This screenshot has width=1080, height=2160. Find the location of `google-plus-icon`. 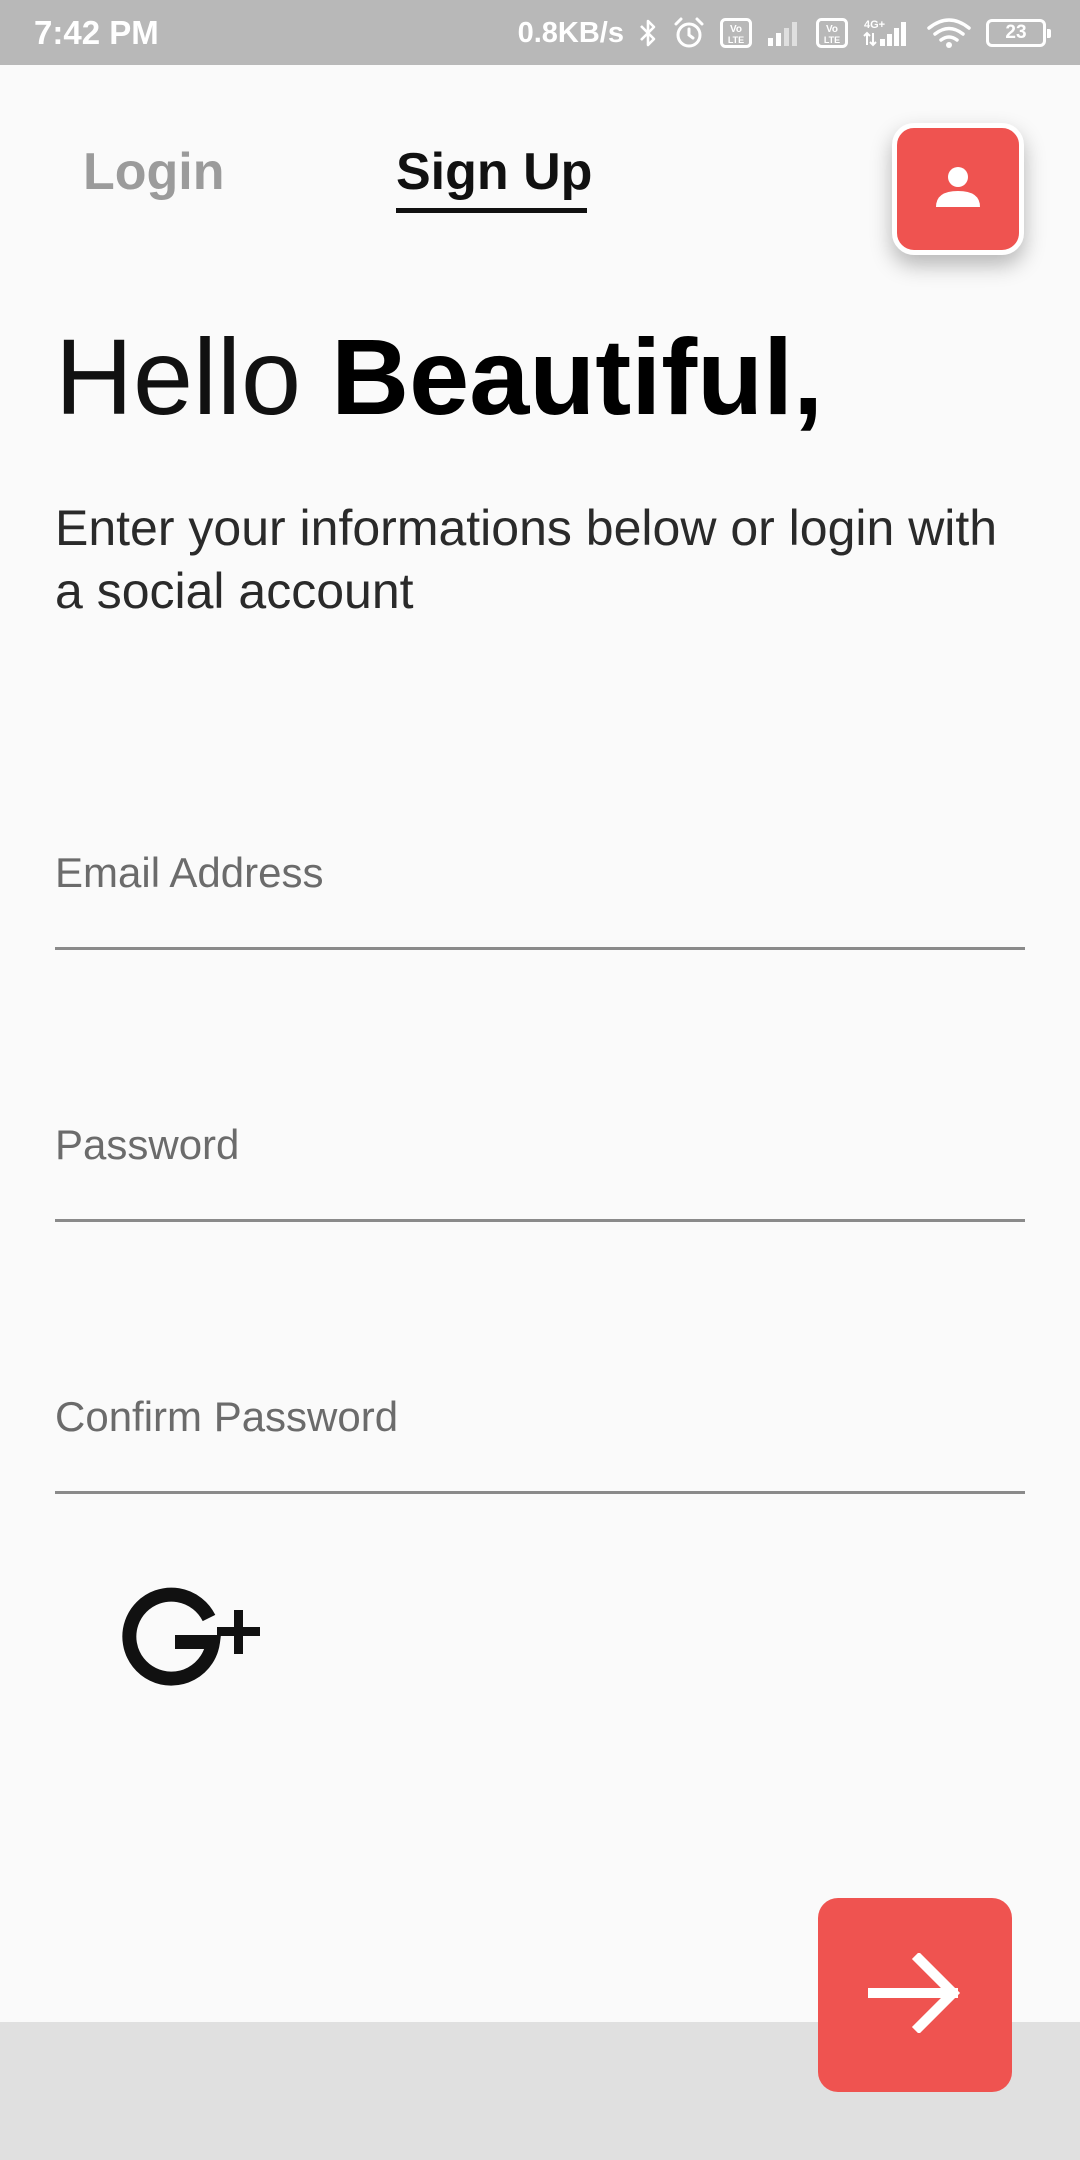

google-plus-icon is located at coordinates (191, 1636).